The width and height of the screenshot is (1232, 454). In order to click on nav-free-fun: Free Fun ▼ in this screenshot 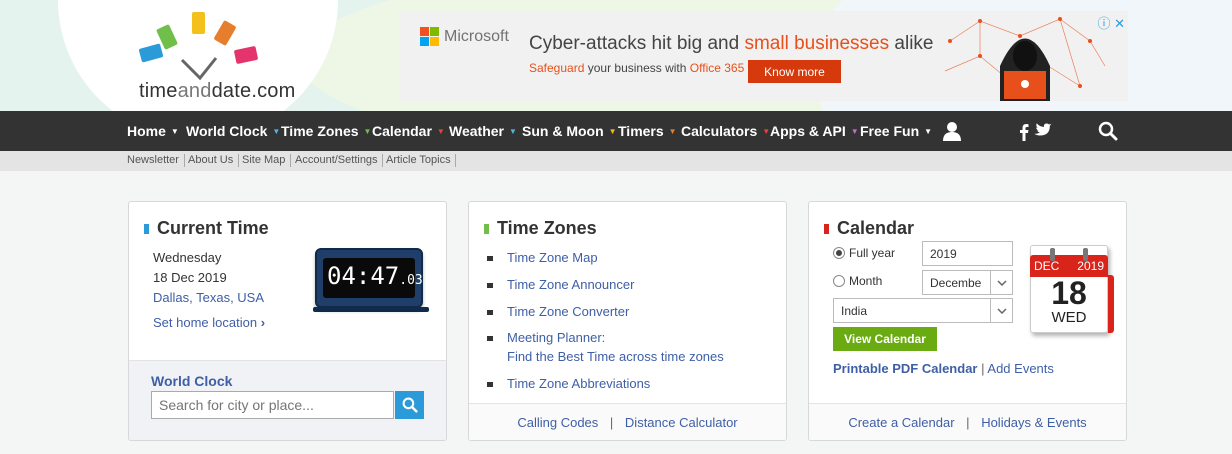, I will do `click(896, 131)`.